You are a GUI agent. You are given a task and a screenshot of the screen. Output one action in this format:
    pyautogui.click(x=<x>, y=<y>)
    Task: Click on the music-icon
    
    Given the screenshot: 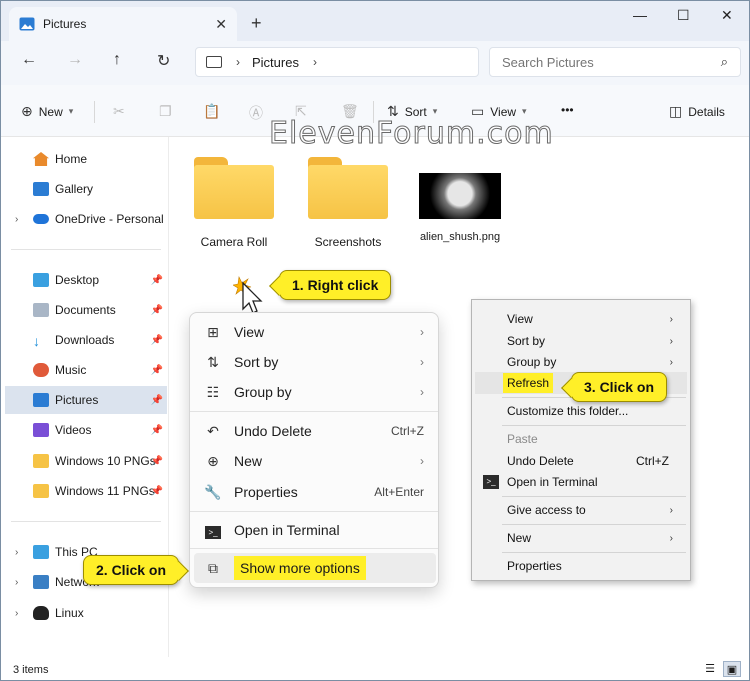 What is the action you would take?
    pyautogui.click(x=41, y=370)
    